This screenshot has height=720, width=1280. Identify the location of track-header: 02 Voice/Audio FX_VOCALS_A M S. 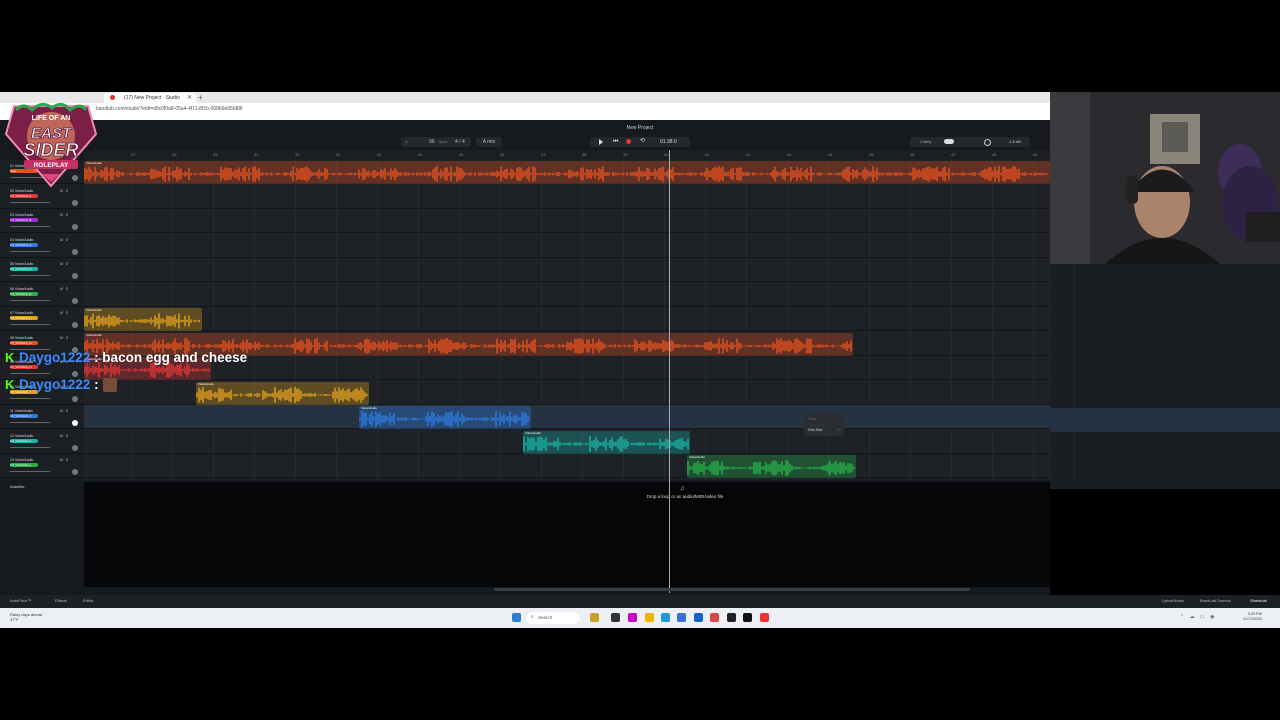
(42, 197).